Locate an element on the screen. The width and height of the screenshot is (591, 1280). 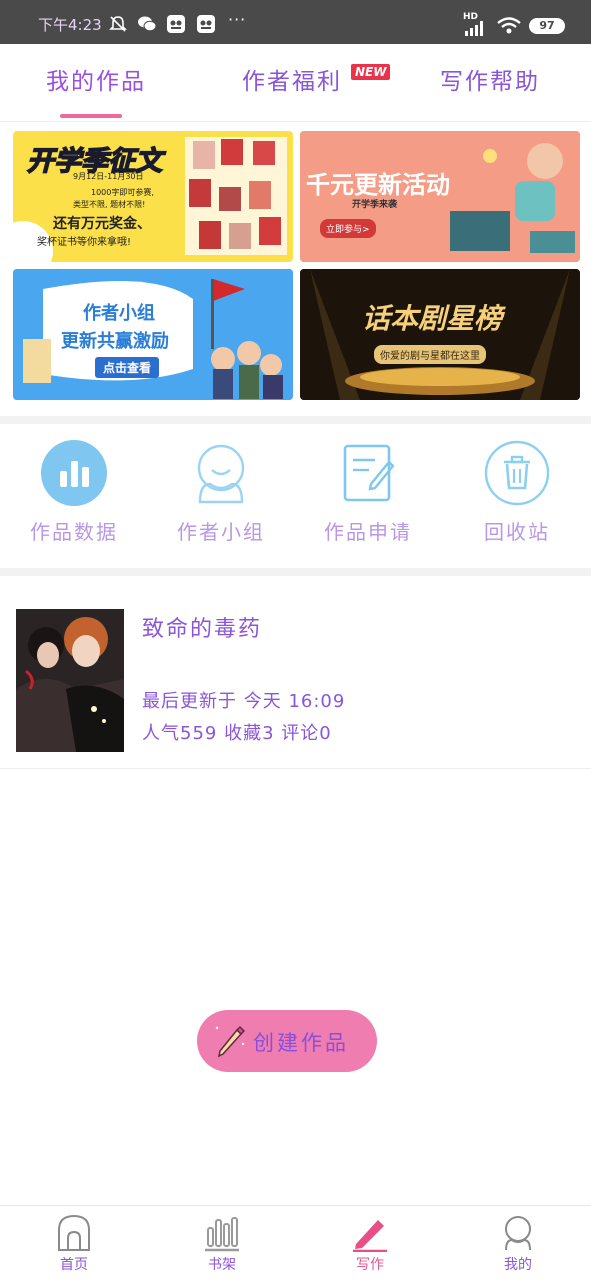
create-work-label: 创建作品 is located at coordinates (301, 1043).